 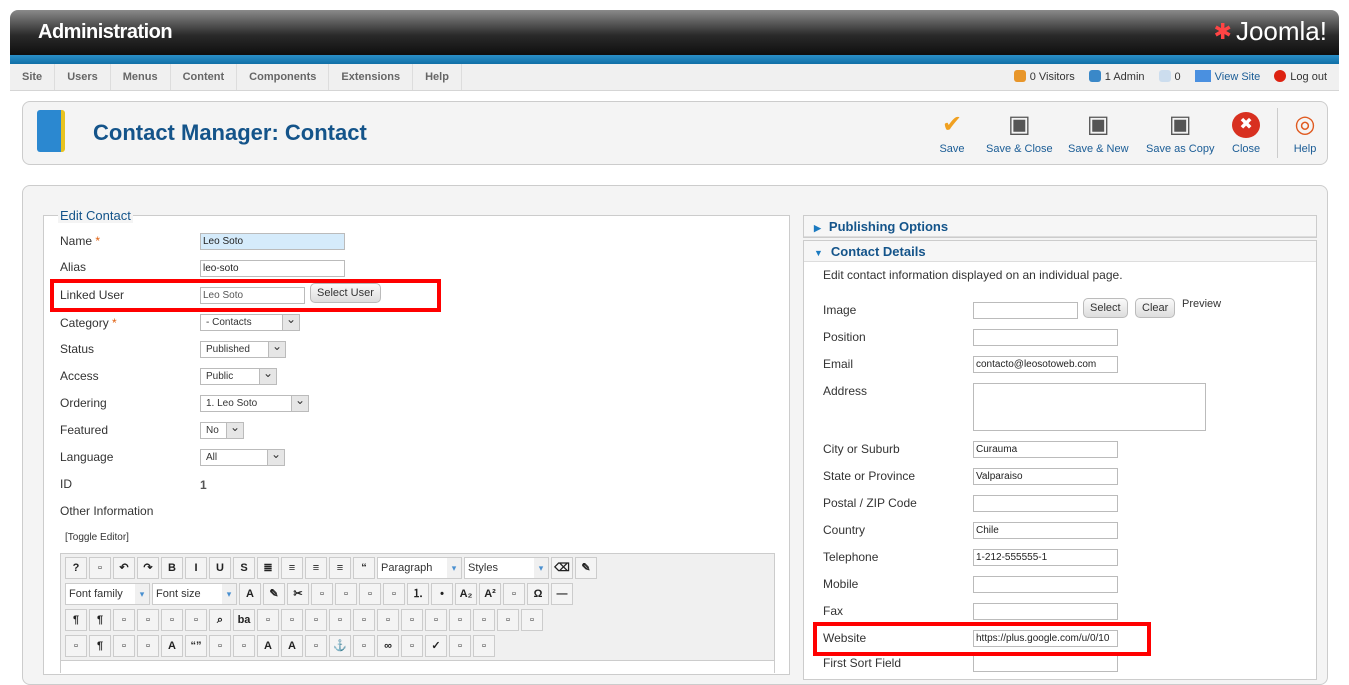 I want to click on layer-forward-icon: ▫, so click(x=484, y=646).